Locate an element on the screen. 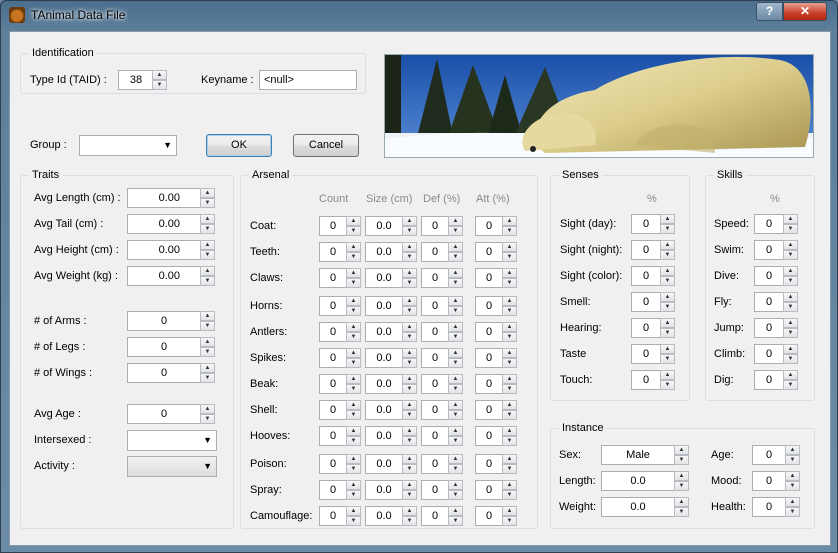 Image resolution: width=838 pixels, height=553 pixels. arsenal-input-beak-1: 0.0 is located at coordinates (384, 384).